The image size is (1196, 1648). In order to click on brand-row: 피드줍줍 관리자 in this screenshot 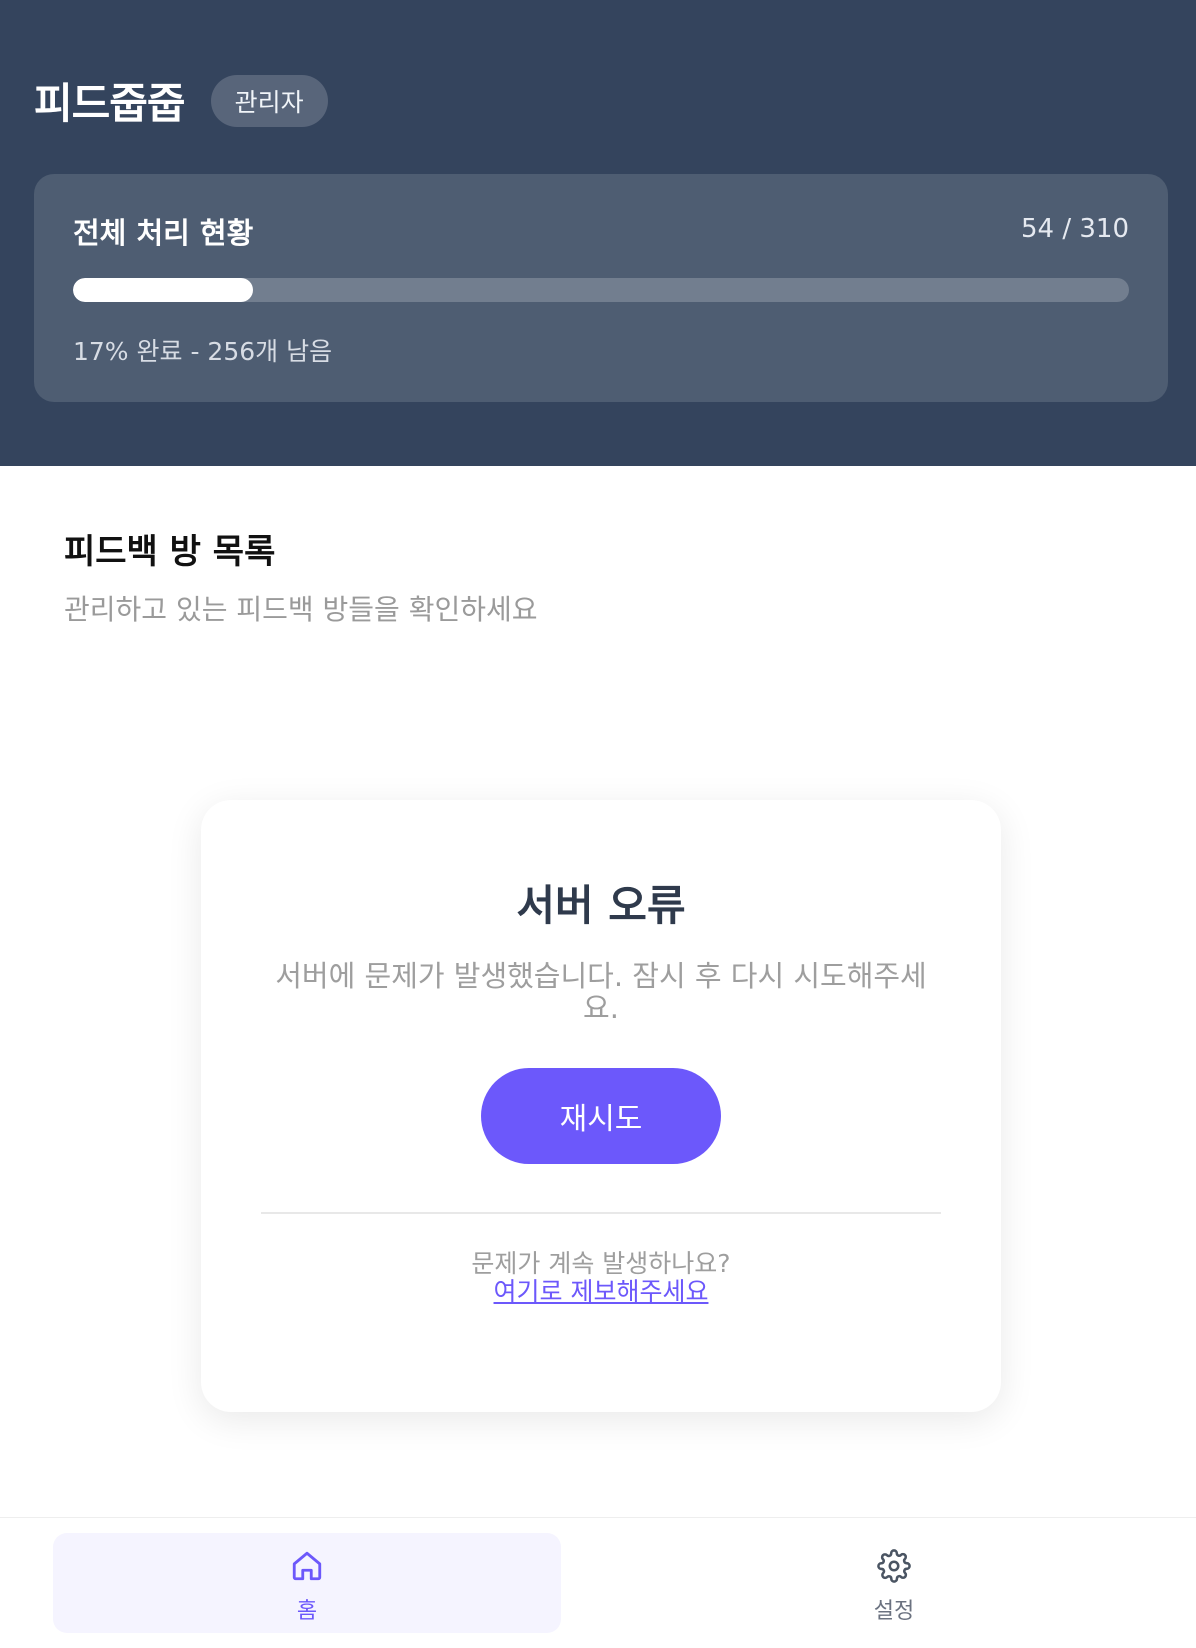, I will do `click(181, 100)`.